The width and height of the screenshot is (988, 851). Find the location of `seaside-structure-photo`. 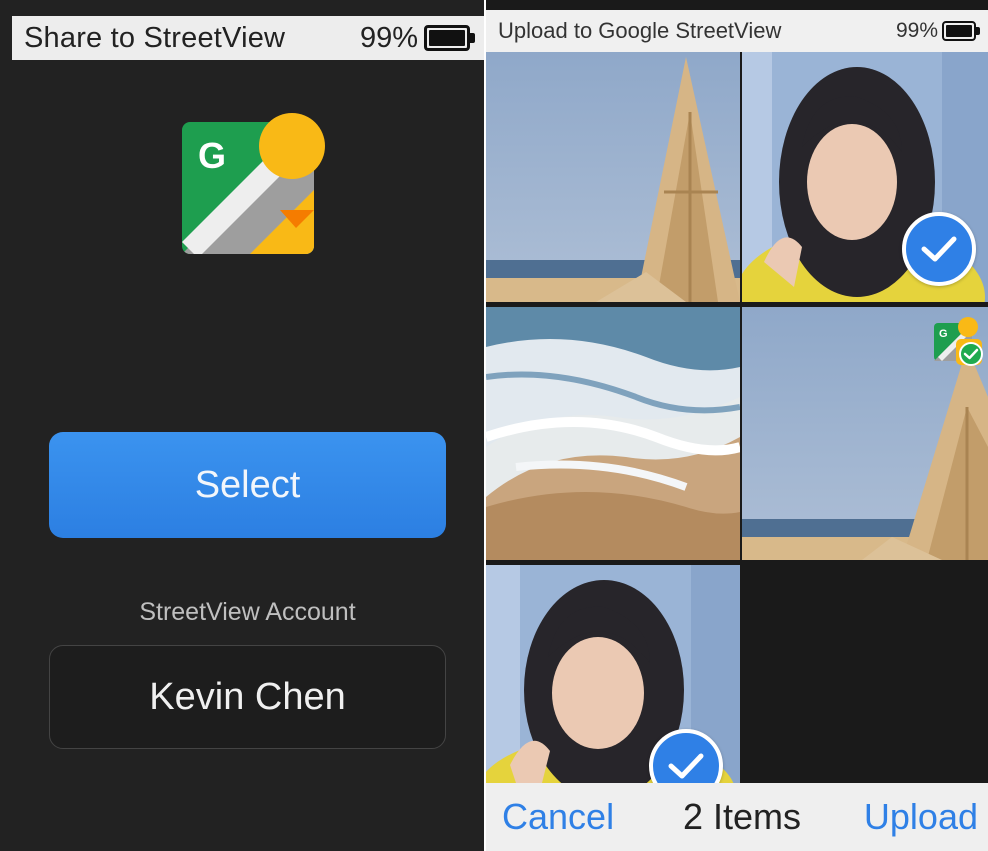

seaside-structure-photo is located at coordinates (613, 177).